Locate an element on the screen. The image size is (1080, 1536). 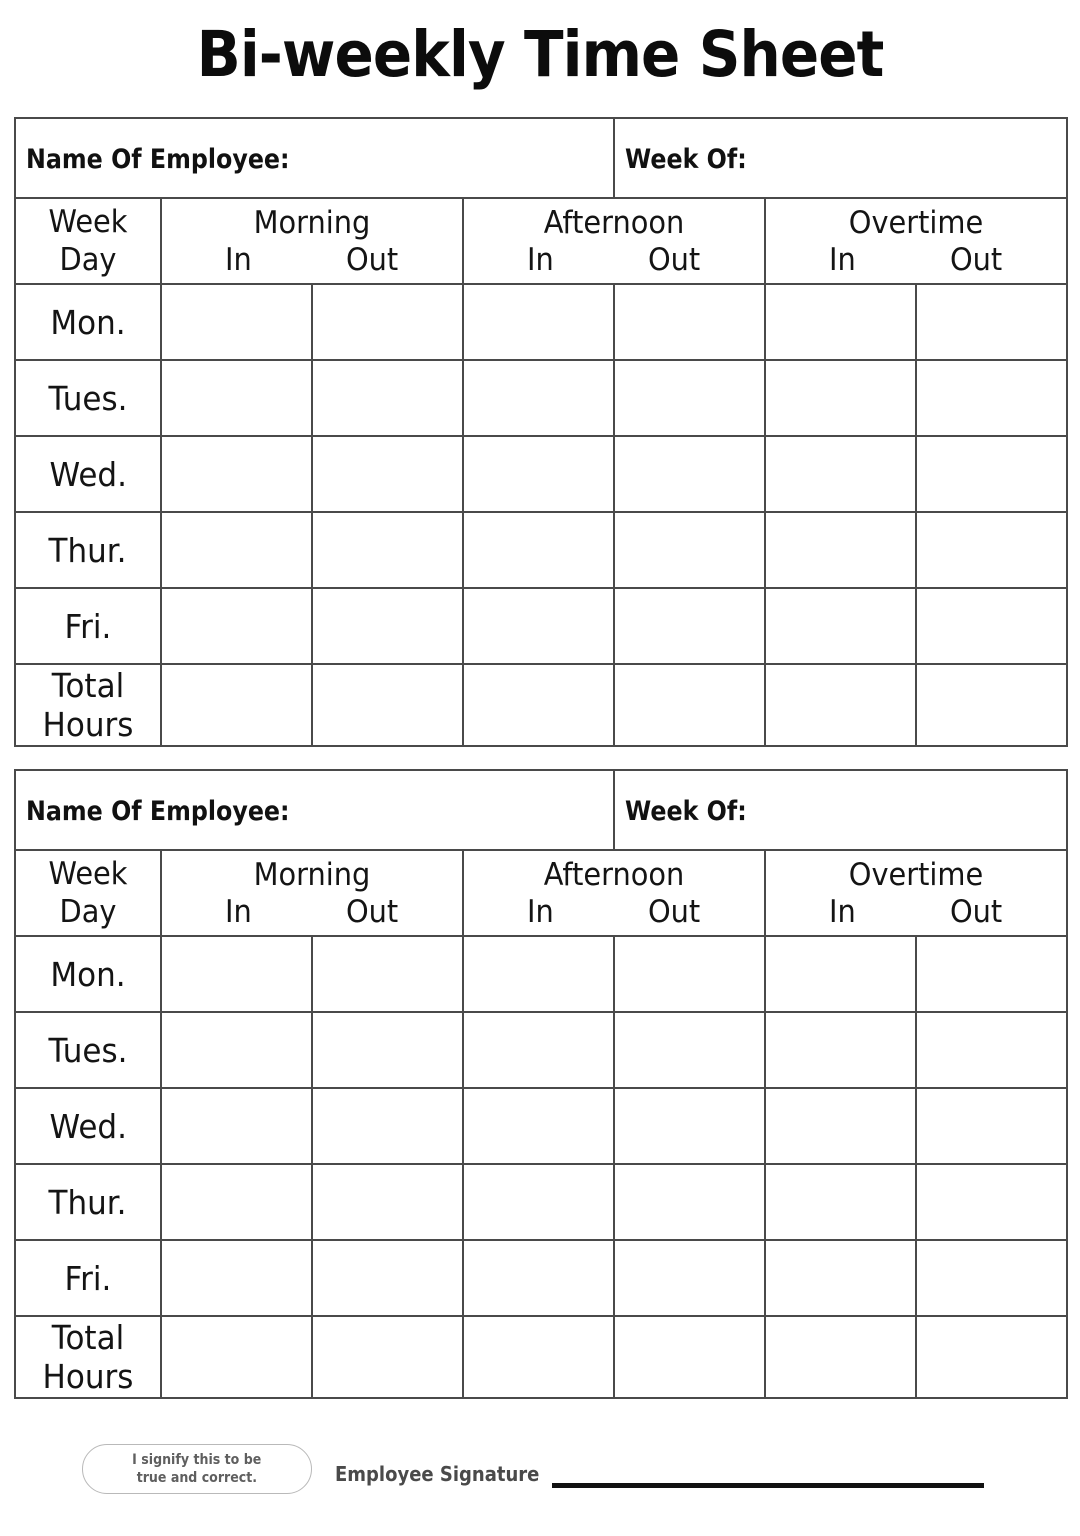
afternoon-label: Afternoon is located at coordinates (614, 223).